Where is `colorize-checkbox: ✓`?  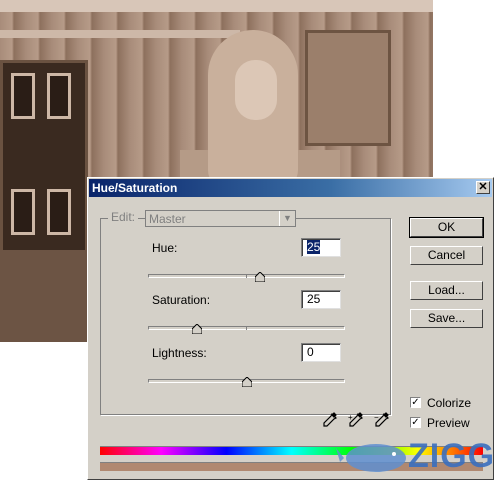
colorize-checkbox: ✓ is located at coordinates (415, 402).